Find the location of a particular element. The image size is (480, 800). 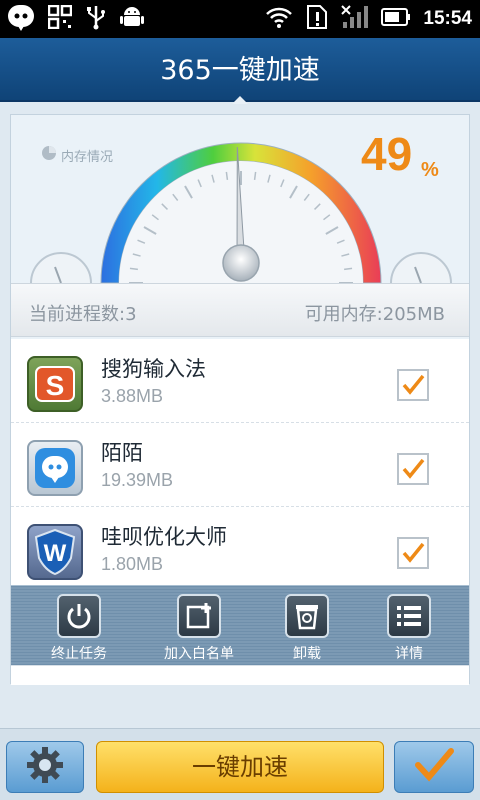

process-info-bar: 当前进程数:3 可用内存:205MB is located at coordinates (240, 310).